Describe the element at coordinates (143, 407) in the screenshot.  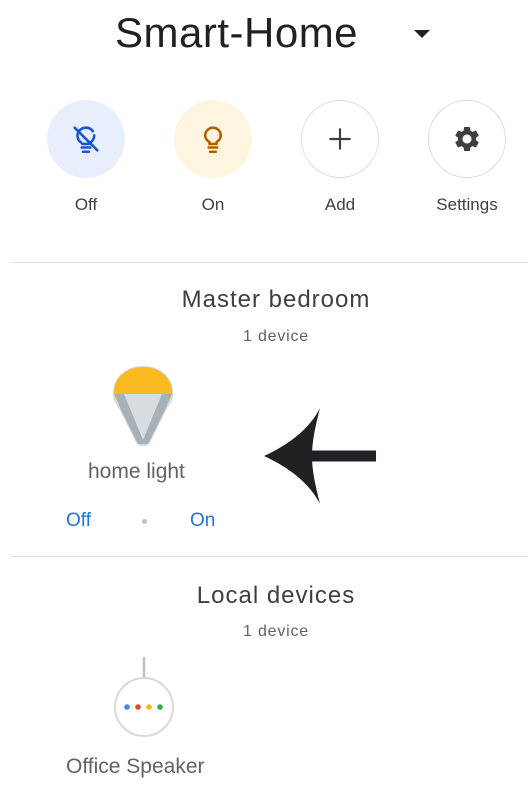
I see `smart-bulb-icon` at that location.